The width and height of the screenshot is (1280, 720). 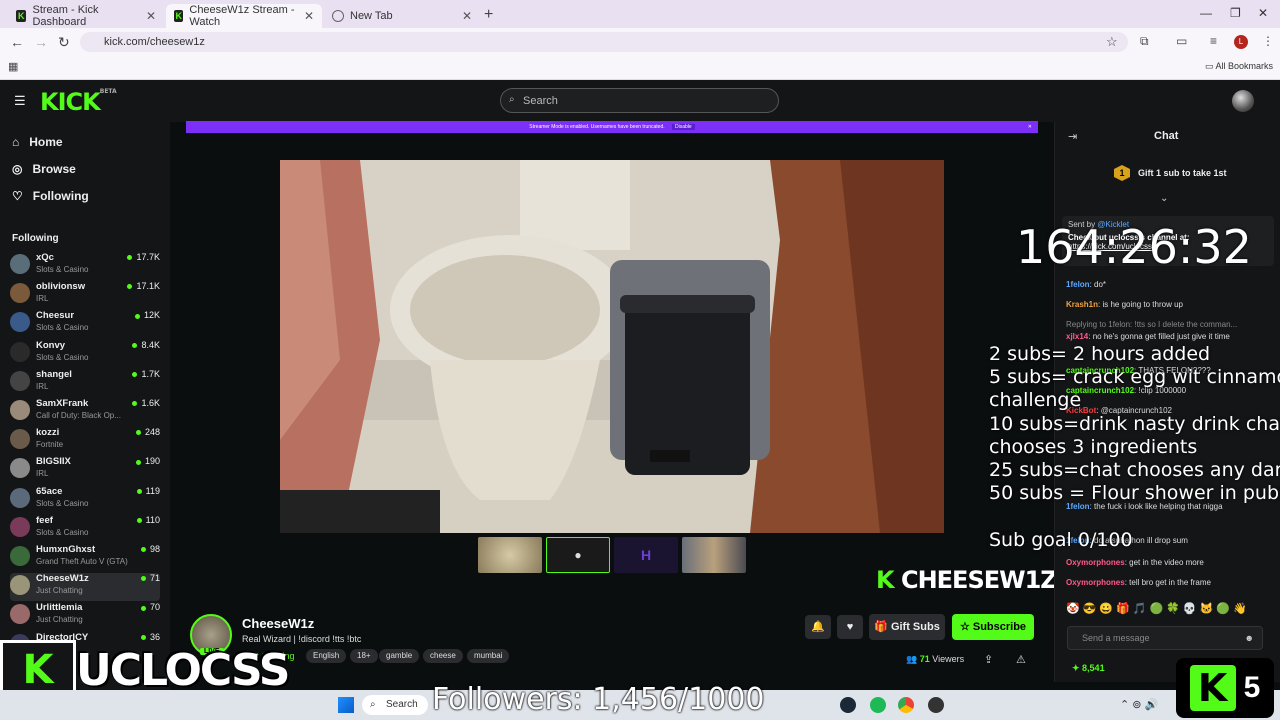 I want to click on sidebar-channel-urlittlemia: Urlittlemia Just Chatting 70, so click(x=85, y=616).